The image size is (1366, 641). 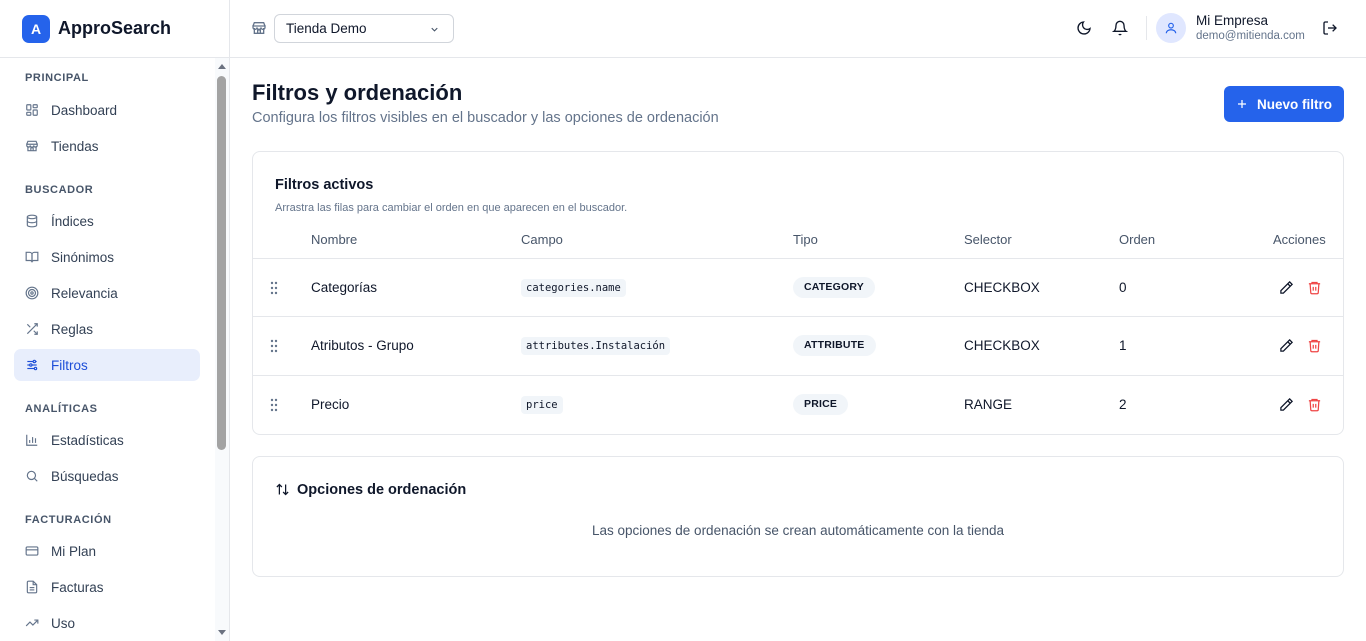 I want to click on user-name: Mi Empresa, so click(x=1232, y=20).